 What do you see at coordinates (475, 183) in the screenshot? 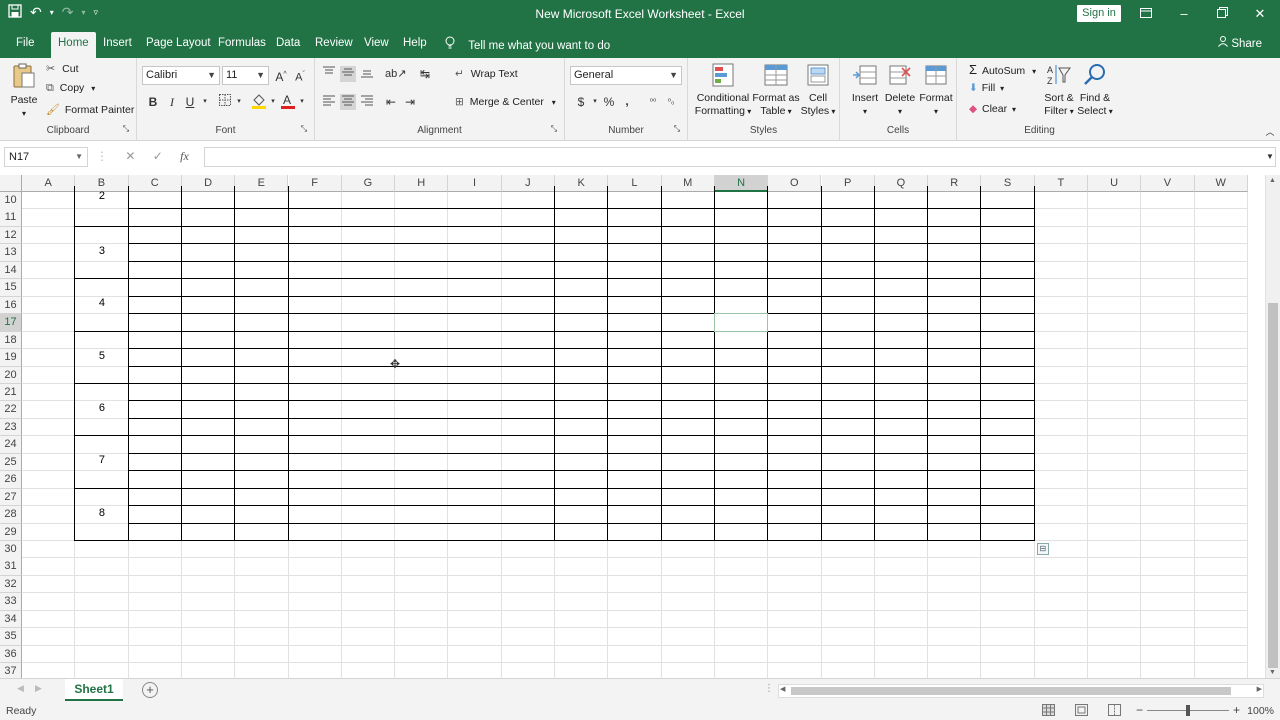
I see `column-header-i: I` at bounding box center [475, 183].